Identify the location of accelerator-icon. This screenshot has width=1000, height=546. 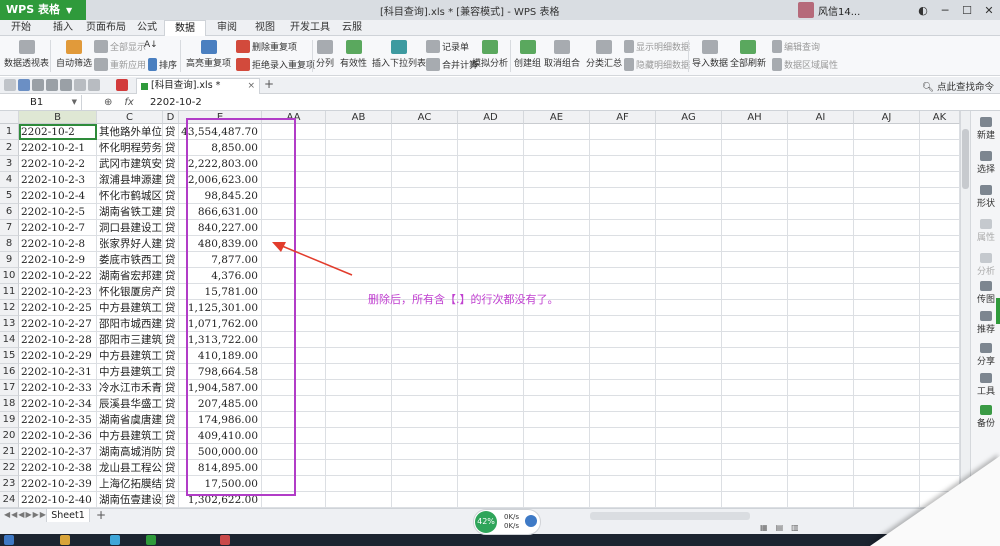
(531, 521).